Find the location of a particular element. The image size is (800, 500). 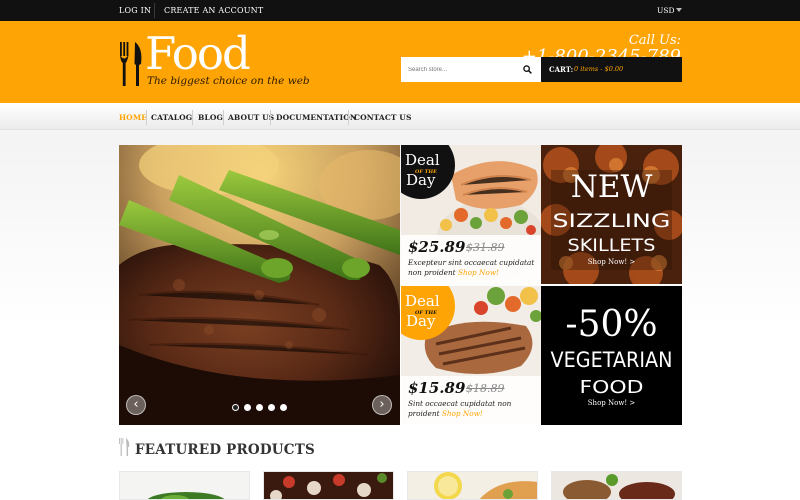

slider-next-button: › is located at coordinates (382, 405).